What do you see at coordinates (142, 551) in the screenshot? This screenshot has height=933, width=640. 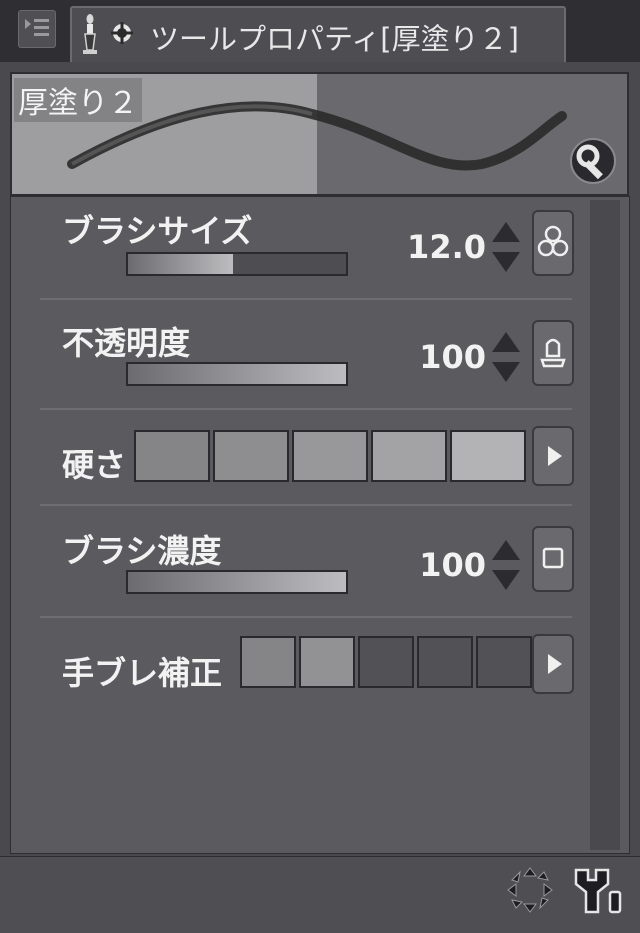 I see `brush-density-label: ブラシ濃度` at bounding box center [142, 551].